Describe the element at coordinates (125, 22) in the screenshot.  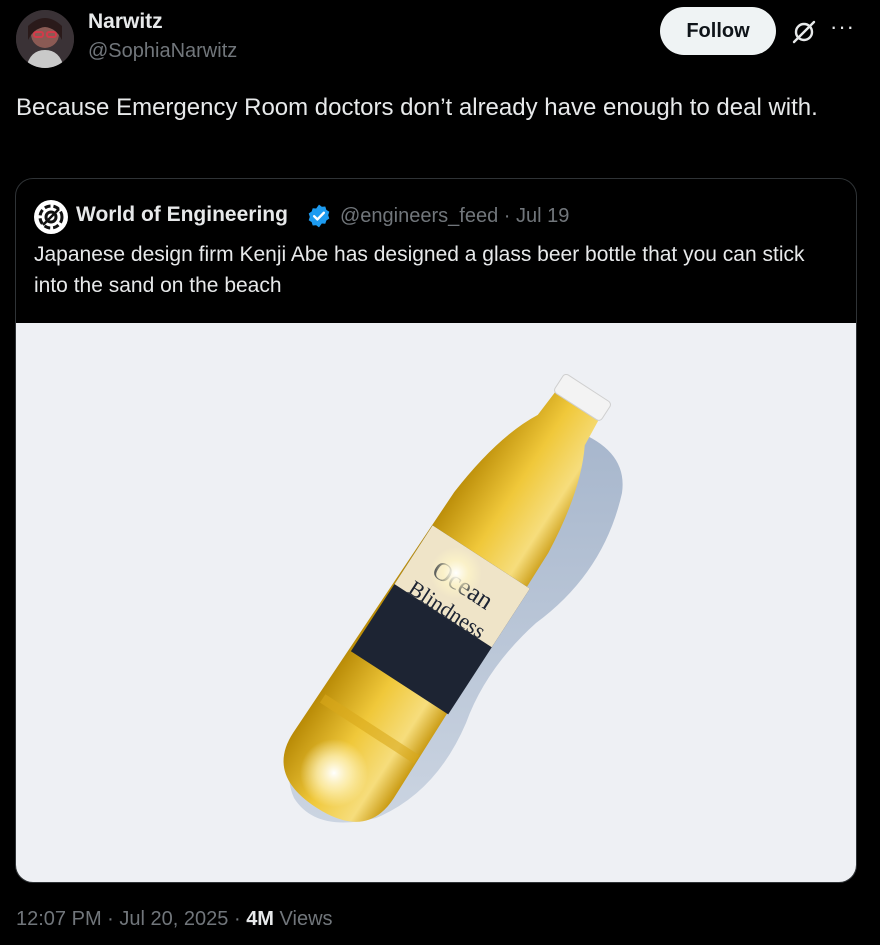
I see `author-name: Narwitz` at that location.